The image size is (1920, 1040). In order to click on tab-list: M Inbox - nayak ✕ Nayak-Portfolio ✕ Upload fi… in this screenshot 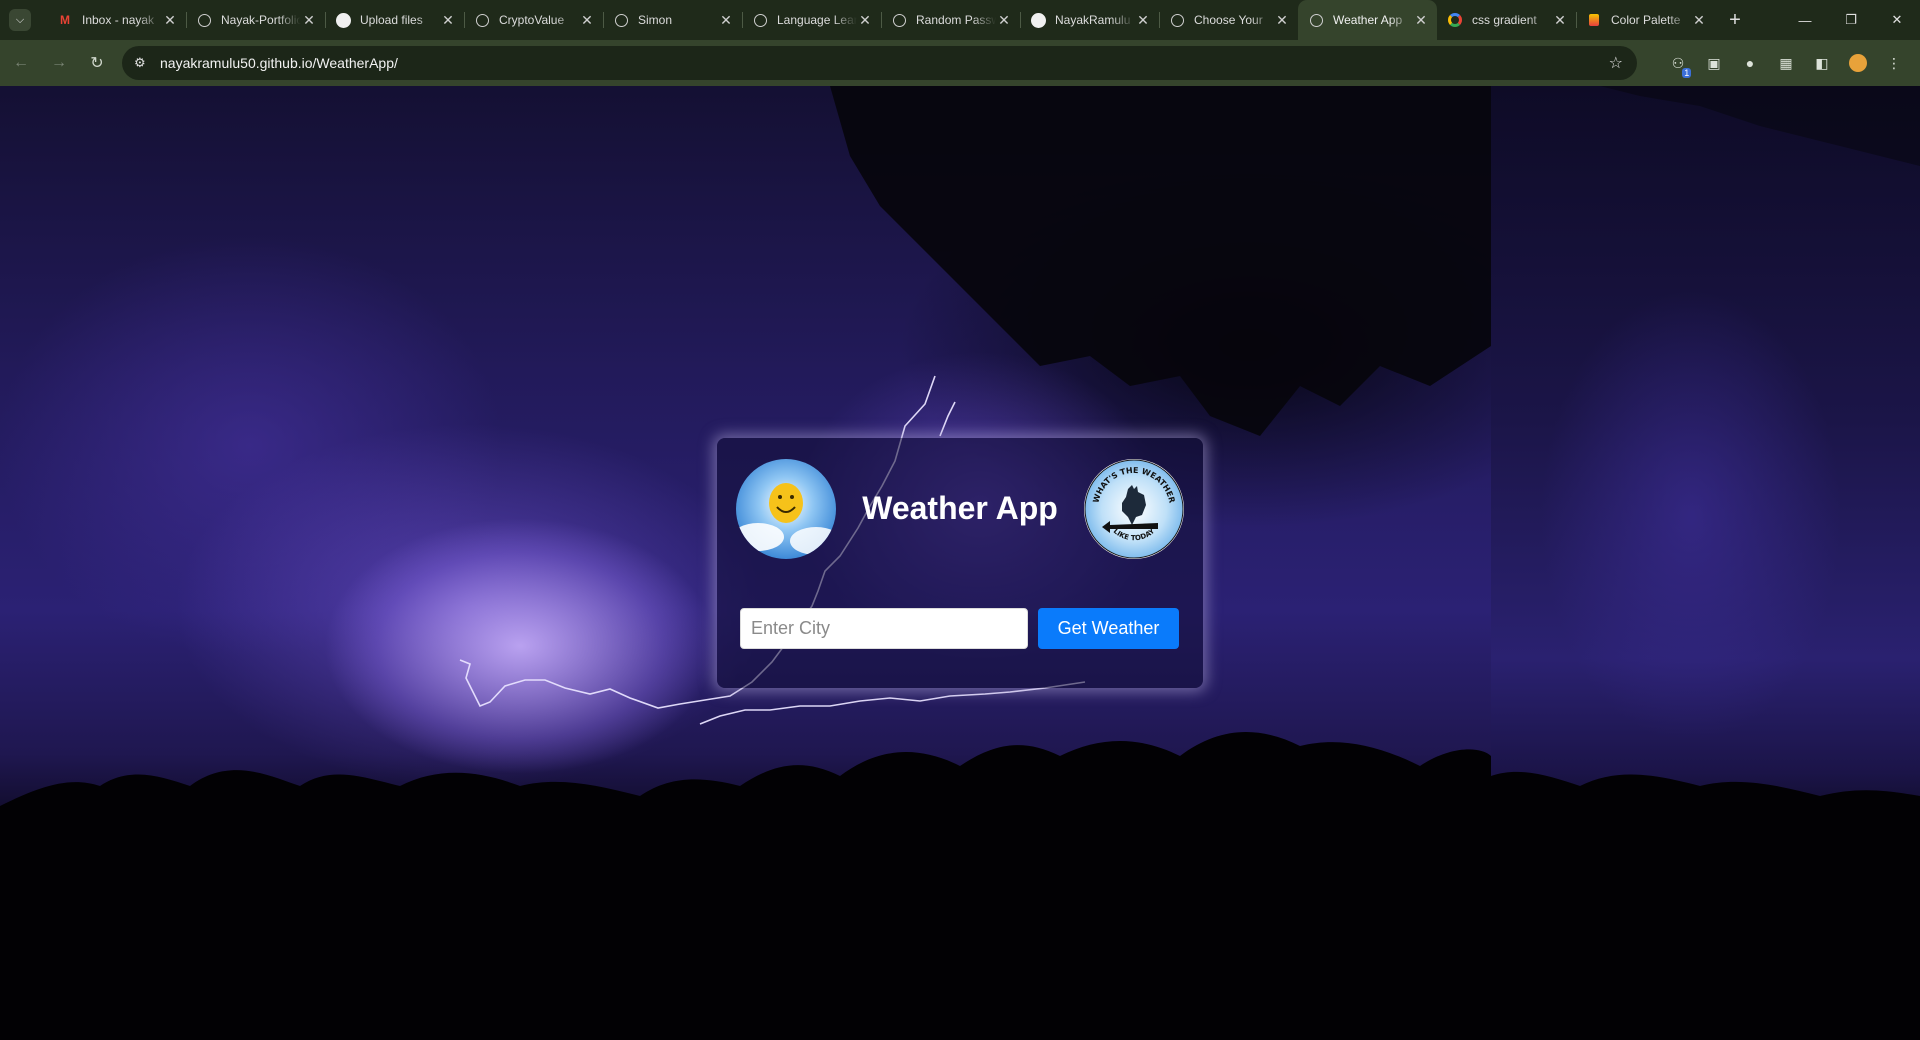, I will do `click(881, 20)`.